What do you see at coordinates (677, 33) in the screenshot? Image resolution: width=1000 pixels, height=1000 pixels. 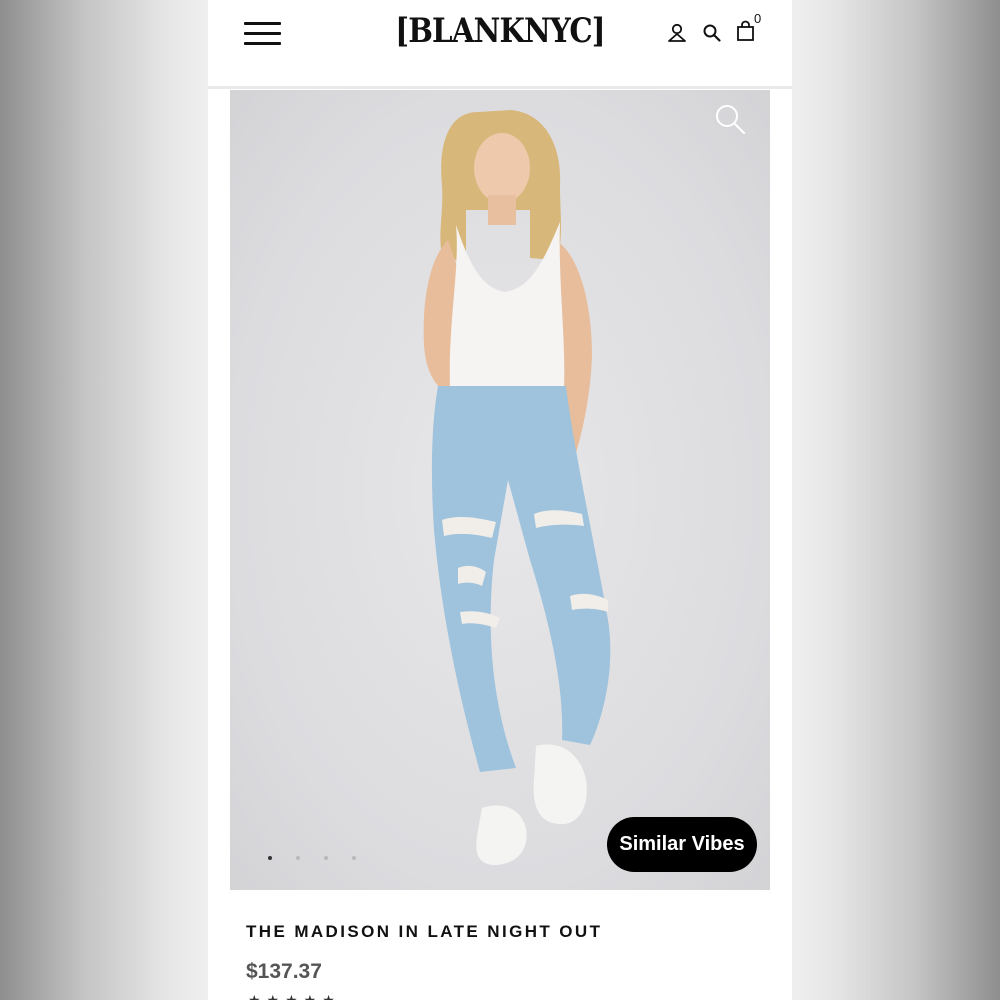 I see `account-icon` at bounding box center [677, 33].